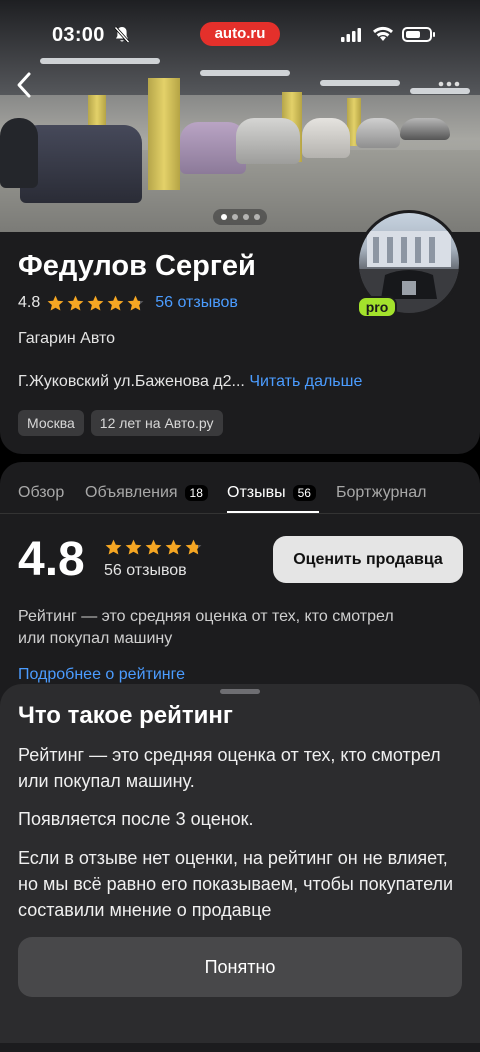  What do you see at coordinates (67, 338) in the screenshot?
I see `seller-company: Гагарин Авто` at bounding box center [67, 338].